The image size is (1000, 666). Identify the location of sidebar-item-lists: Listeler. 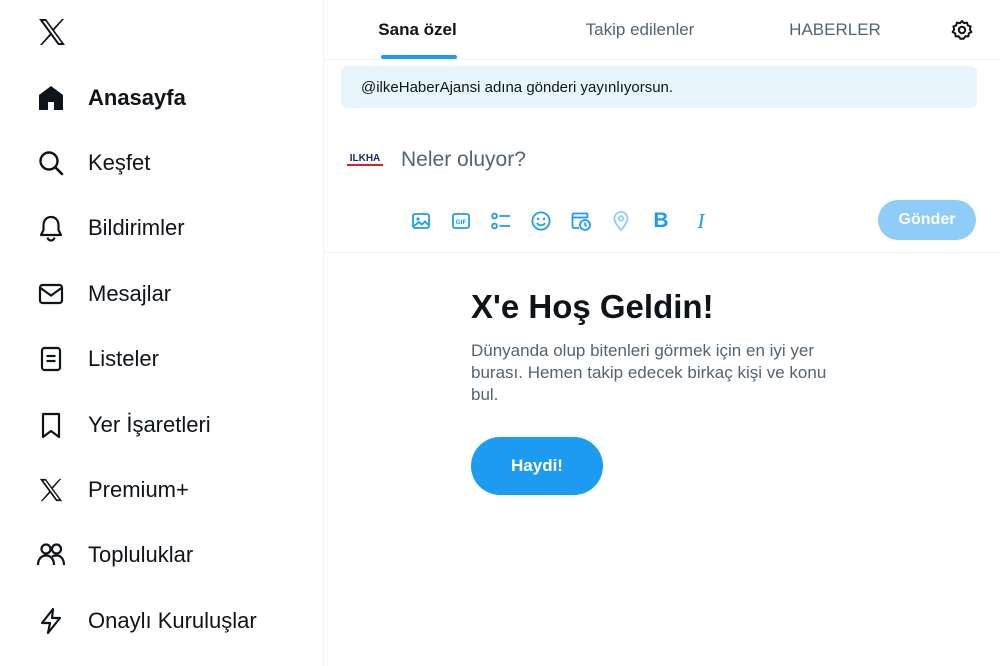
(97, 359).